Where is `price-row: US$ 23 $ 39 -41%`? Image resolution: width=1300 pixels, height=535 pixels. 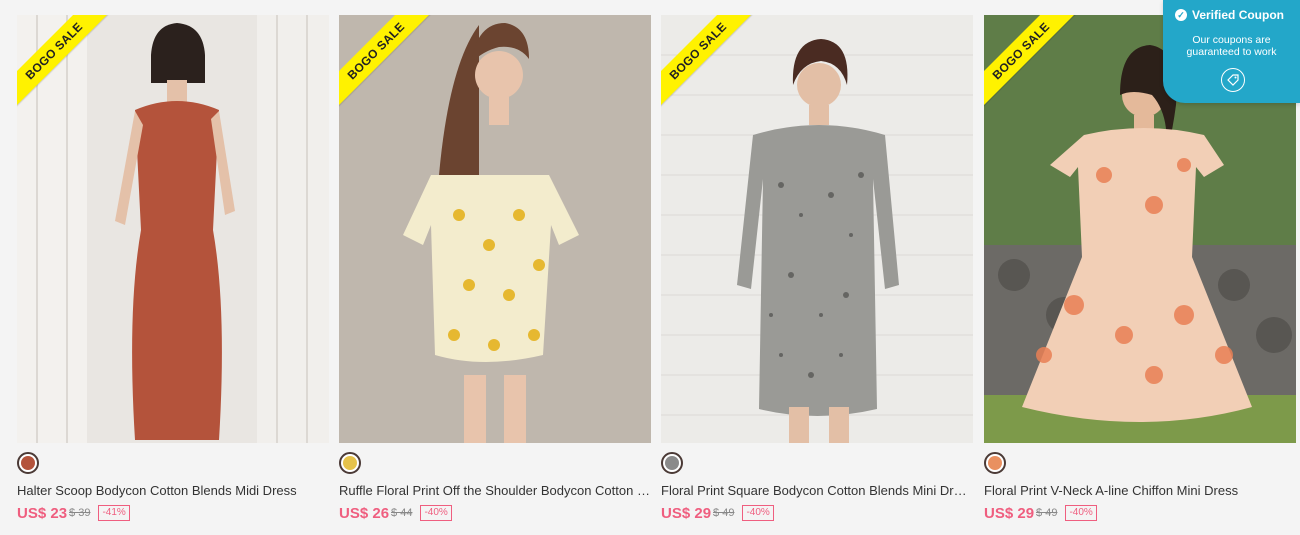 price-row: US$ 23 $ 39 -41% is located at coordinates (73, 513).